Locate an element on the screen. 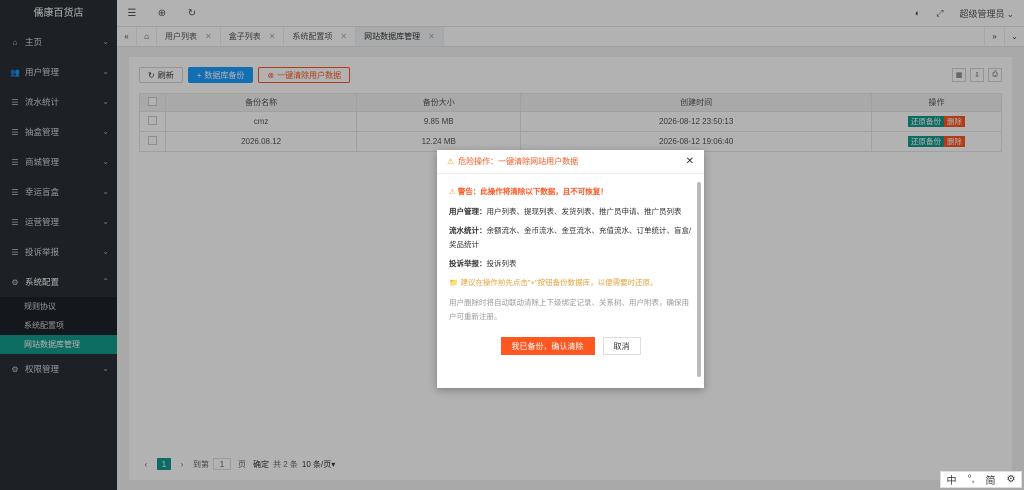 This screenshot has width=1024, height=490. dialog-title: 危险操作：一键清除网站用户数据 is located at coordinates (518, 161).